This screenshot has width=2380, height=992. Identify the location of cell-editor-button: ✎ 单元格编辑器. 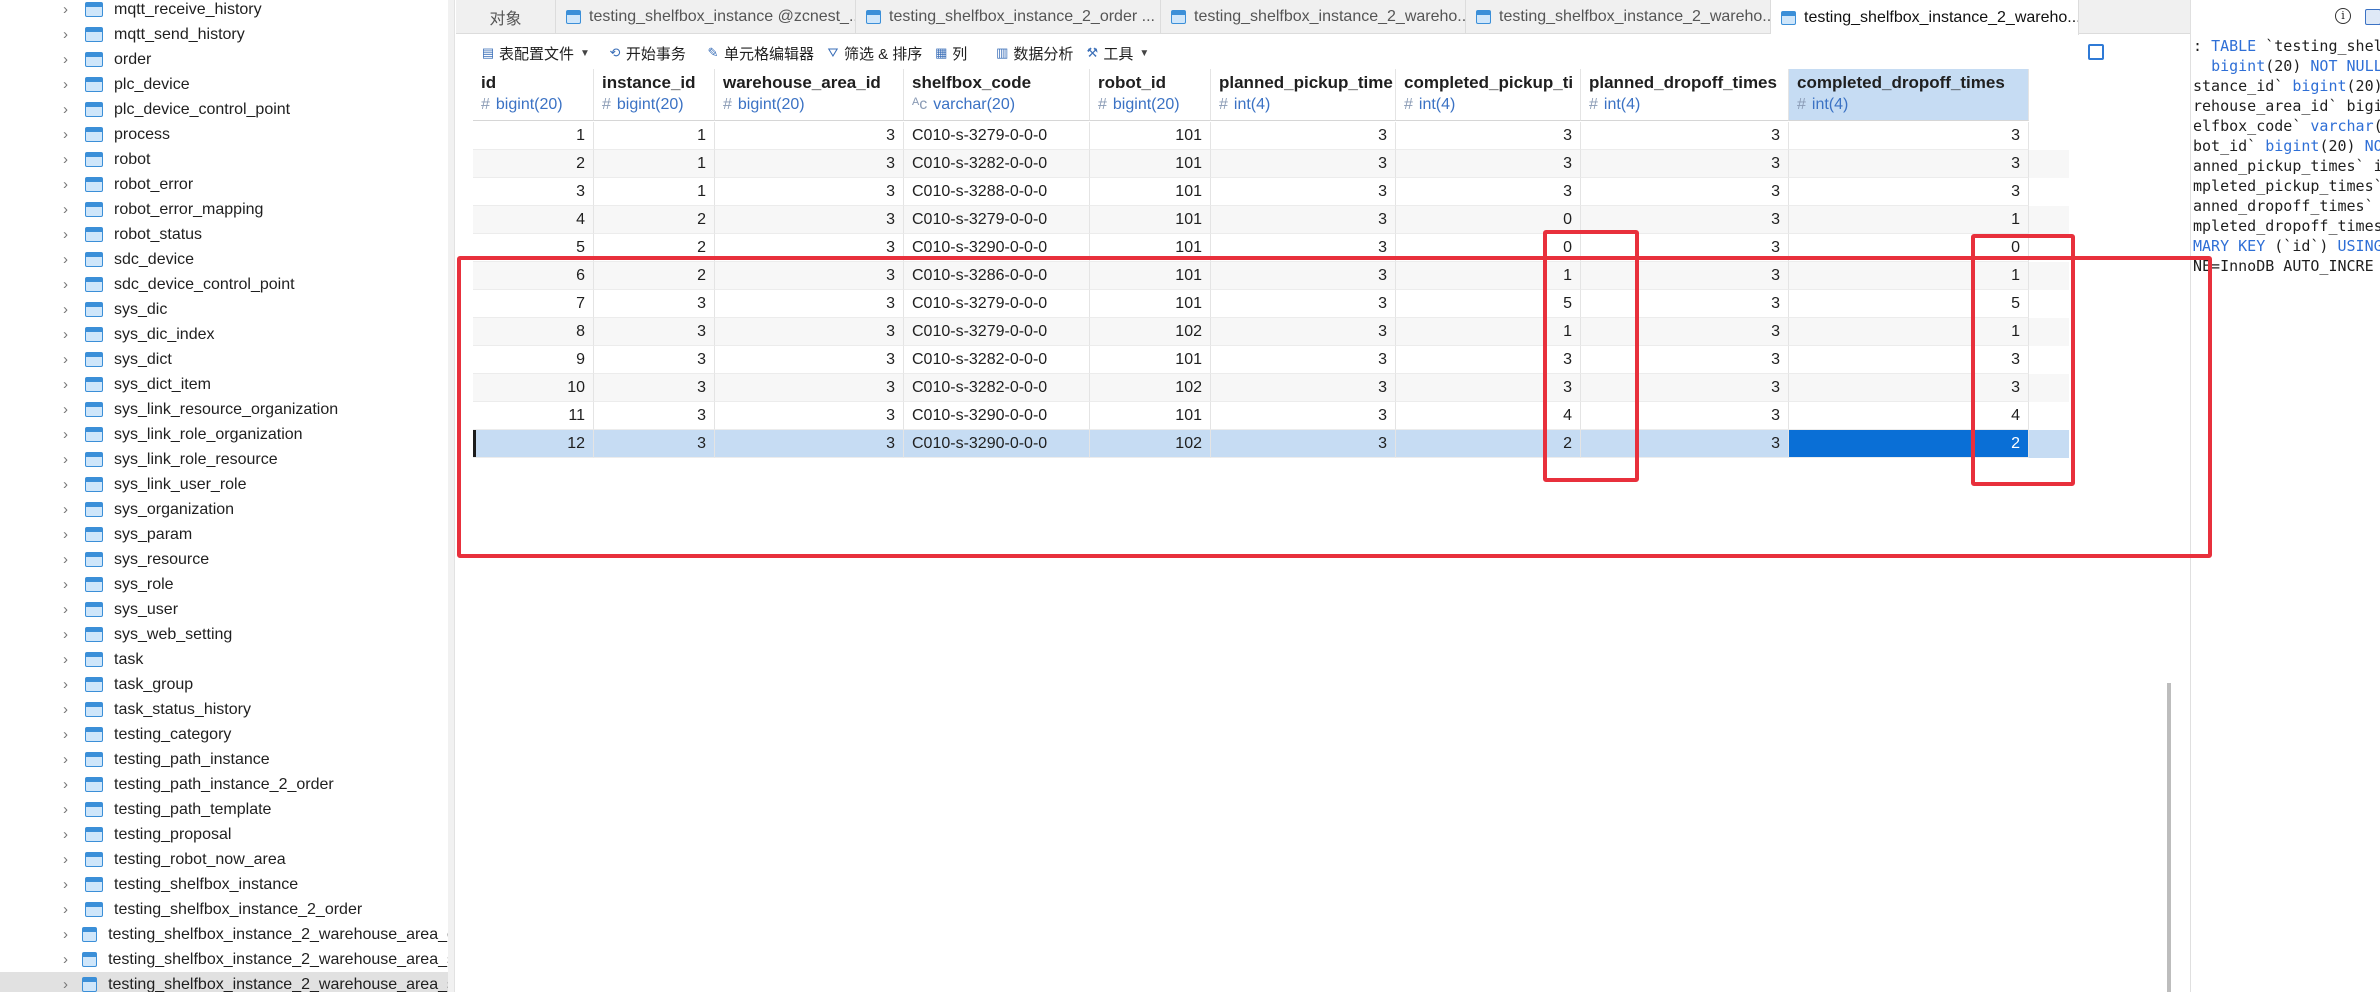
(760, 53).